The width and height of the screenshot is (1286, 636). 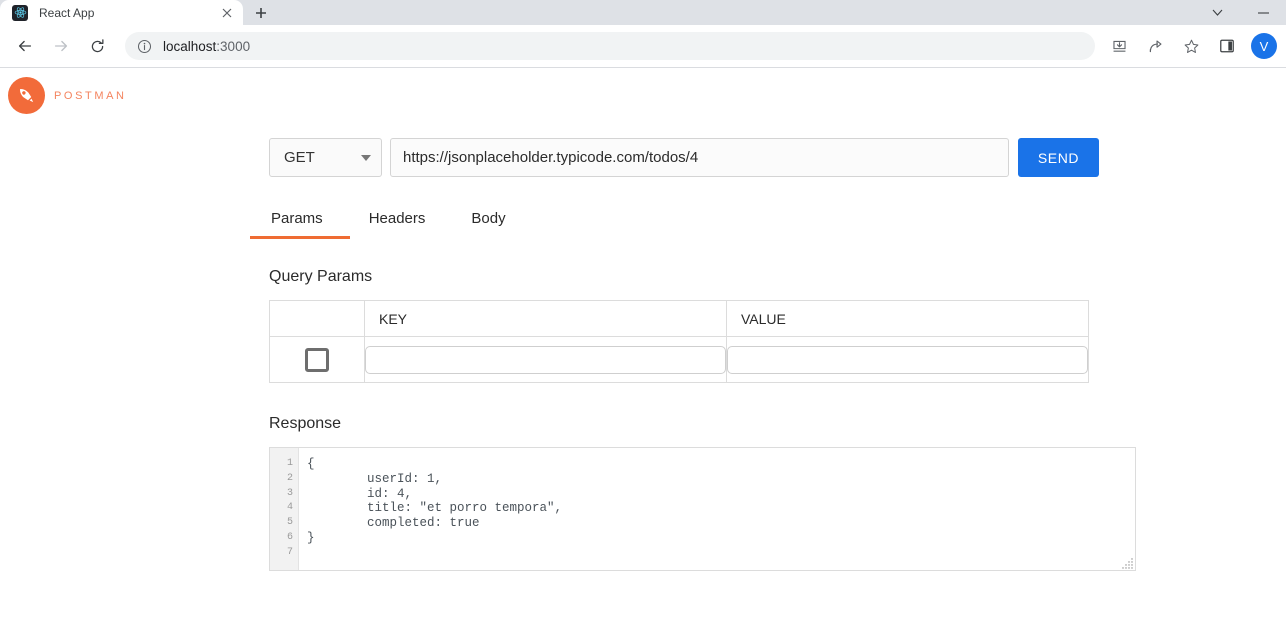 What do you see at coordinates (289, 493) in the screenshot?
I see `line-number: 3` at bounding box center [289, 493].